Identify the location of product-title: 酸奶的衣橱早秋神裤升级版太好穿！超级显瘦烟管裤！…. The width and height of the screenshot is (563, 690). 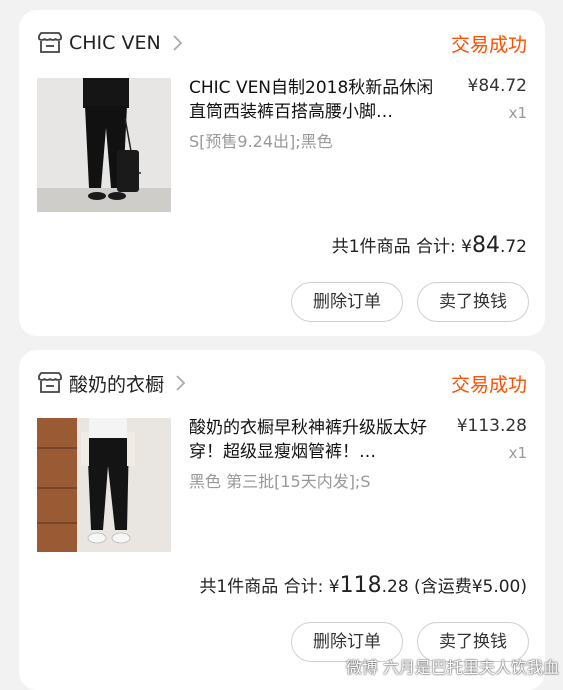
(313, 440).